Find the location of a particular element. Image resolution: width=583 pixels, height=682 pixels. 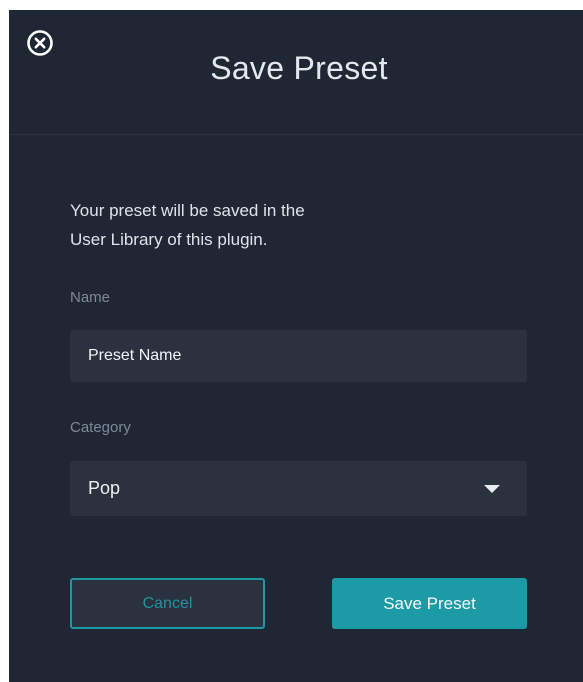

category-selected-value: Pop is located at coordinates (104, 488).